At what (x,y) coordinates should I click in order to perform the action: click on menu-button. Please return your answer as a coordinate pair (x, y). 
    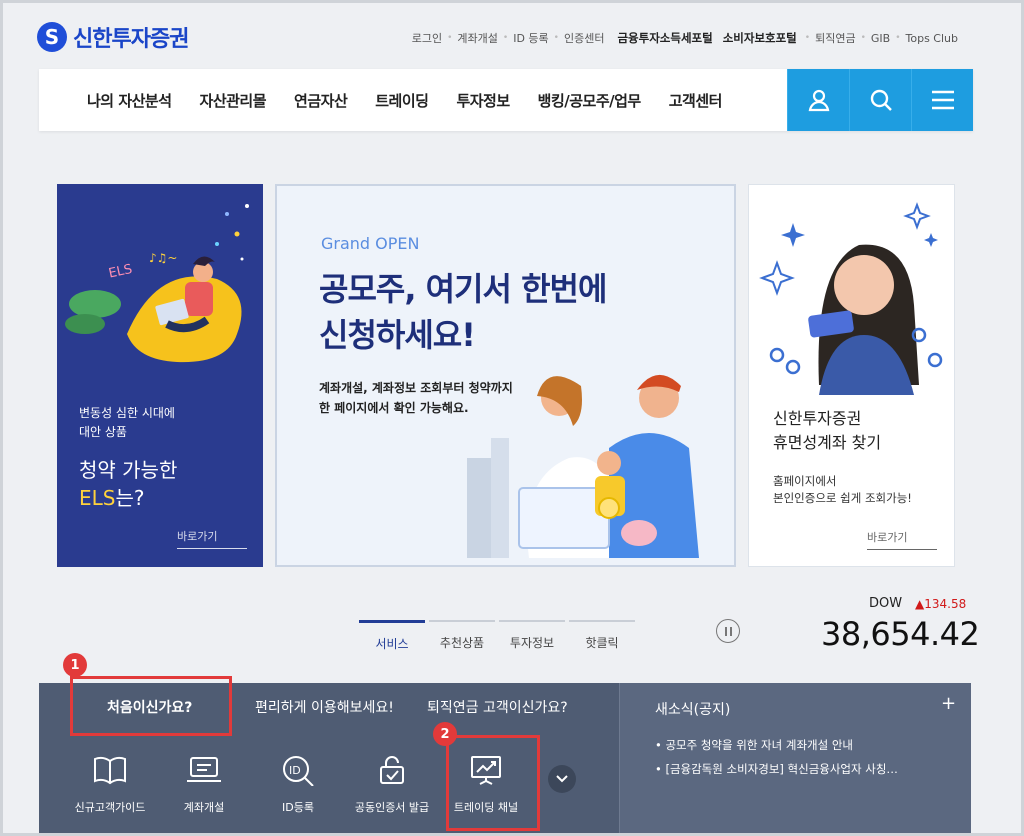
    Looking at the image, I should click on (942, 100).